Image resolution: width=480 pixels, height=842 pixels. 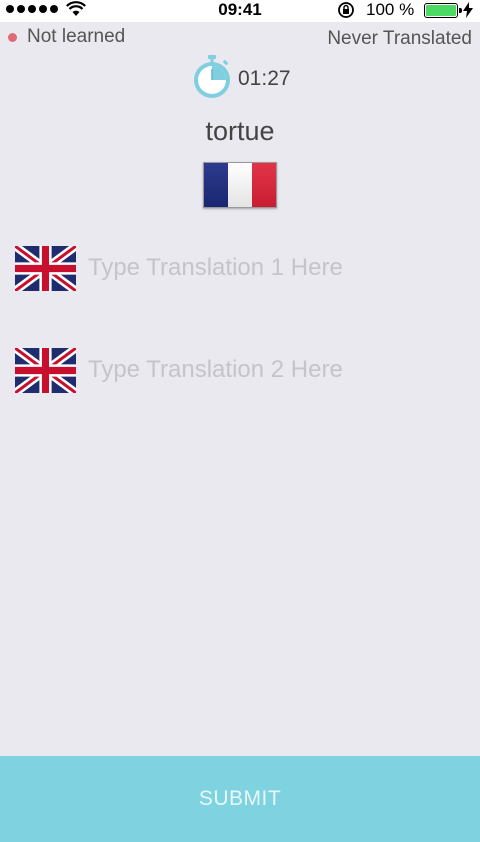 What do you see at coordinates (76, 36) in the screenshot?
I see `learned-status-label: Not learned` at bounding box center [76, 36].